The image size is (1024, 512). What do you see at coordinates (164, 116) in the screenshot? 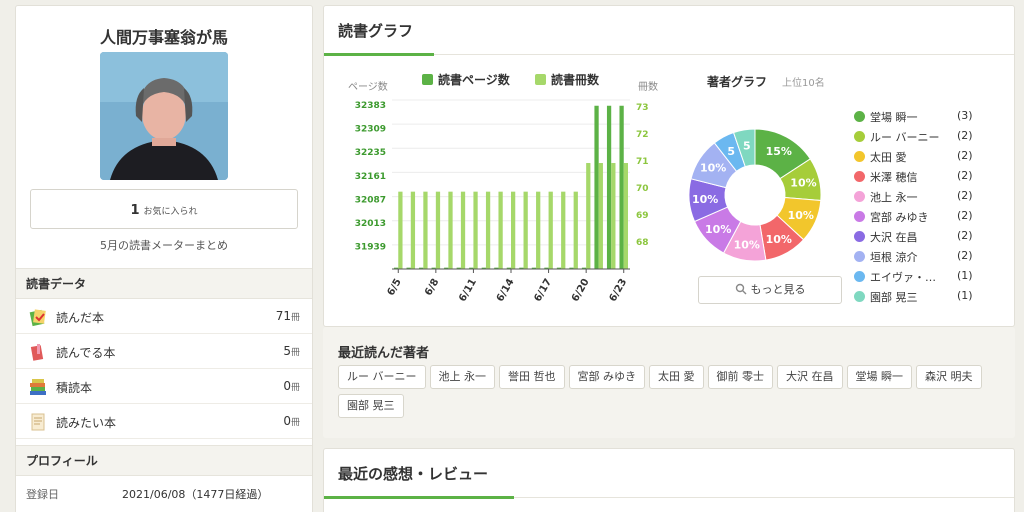
I see `avatar` at bounding box center [164, 116].